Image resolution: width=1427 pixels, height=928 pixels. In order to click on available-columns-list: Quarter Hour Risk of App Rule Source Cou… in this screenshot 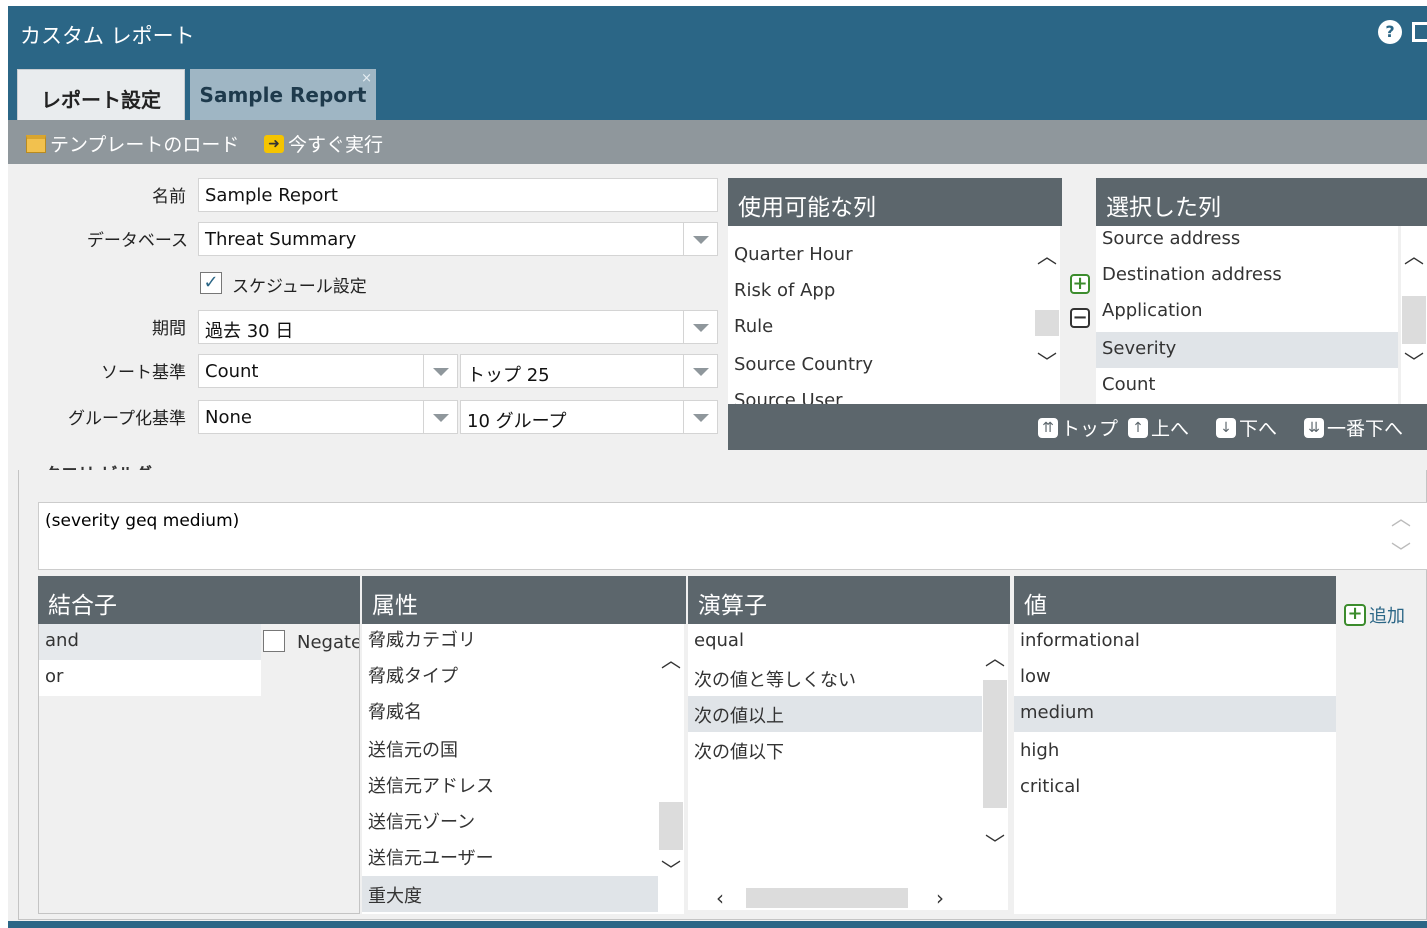, I will do `click(881, 315)`.